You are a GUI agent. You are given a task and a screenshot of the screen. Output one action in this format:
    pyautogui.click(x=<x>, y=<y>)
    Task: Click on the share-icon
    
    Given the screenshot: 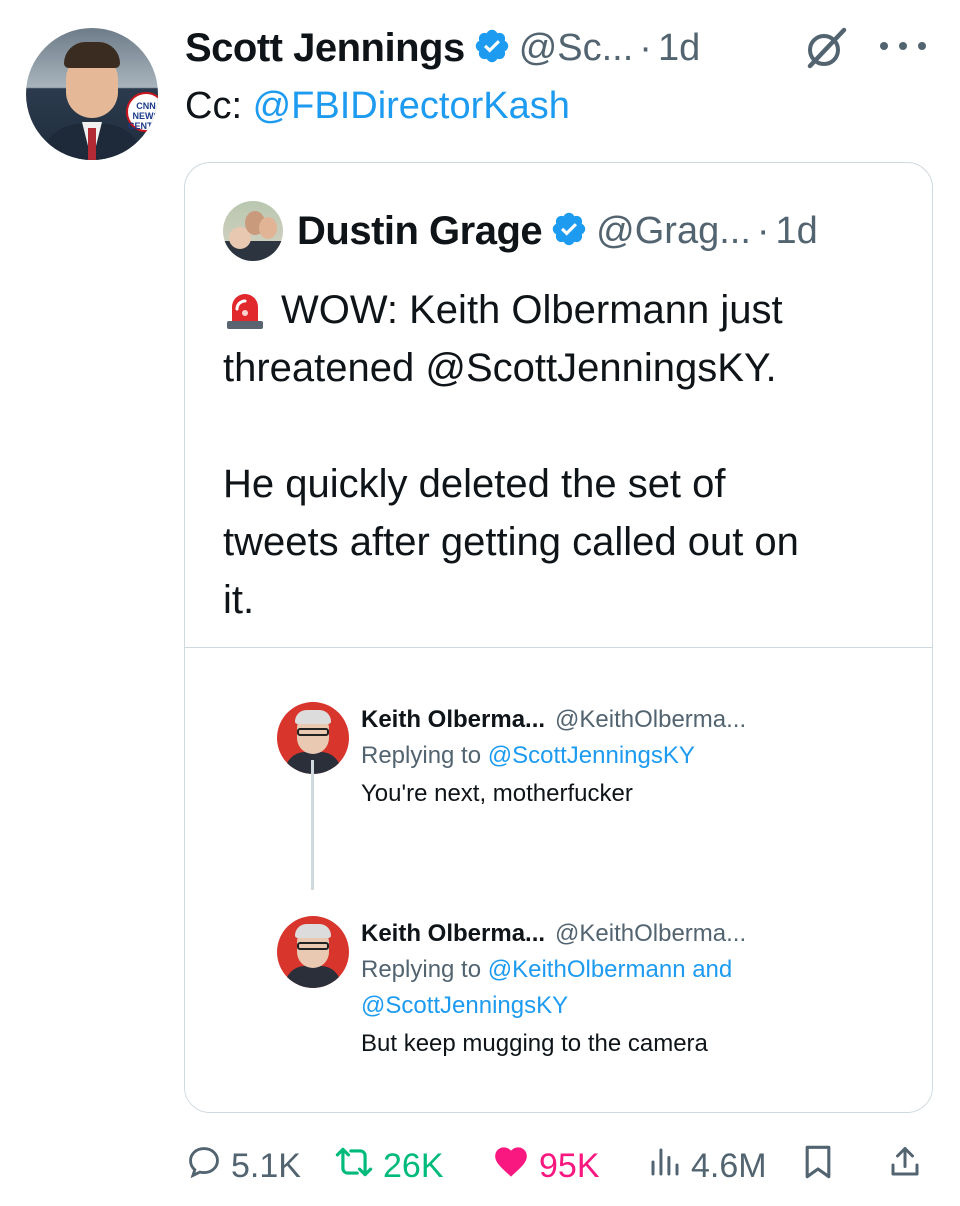 What is the action you would take?
    pyautogui.click(x=909, y=1166)
    